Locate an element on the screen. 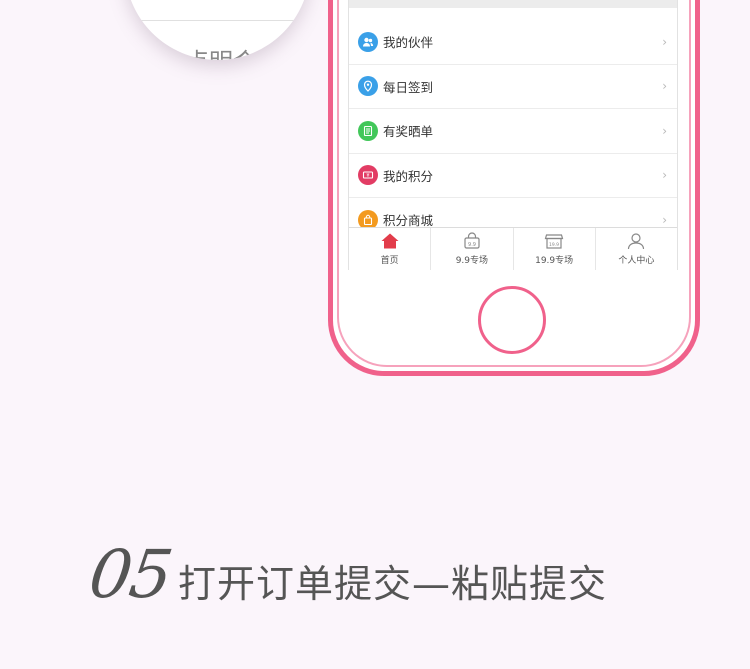 This screenshot has width=750, height=669. location-pin-icon is located at coordinates (368, 86).